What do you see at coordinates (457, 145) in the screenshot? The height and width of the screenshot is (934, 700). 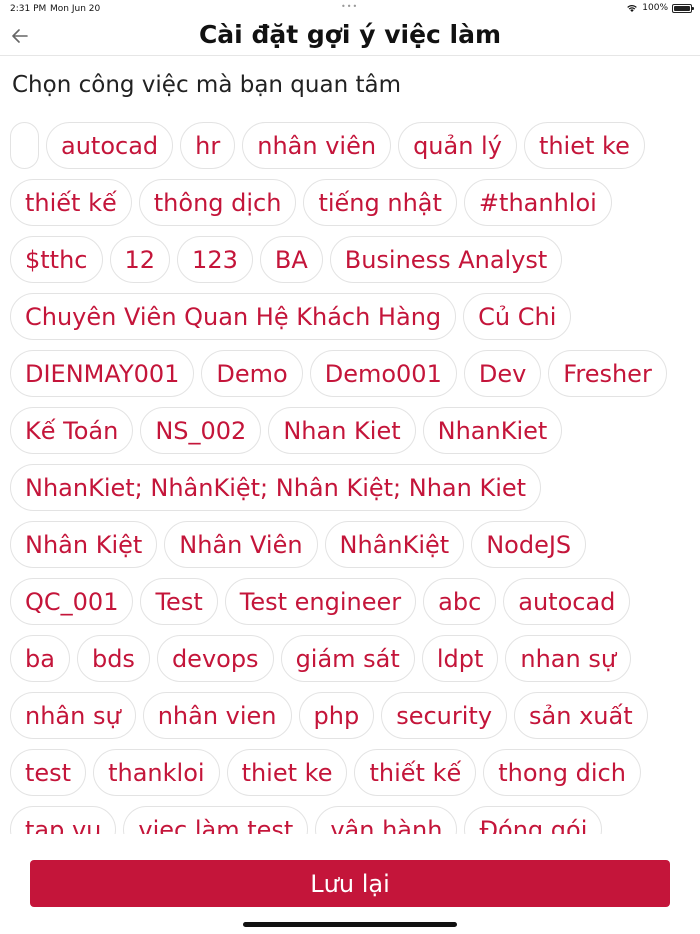 I see `job-tag: quản lý` at bounding box center [457, 145].